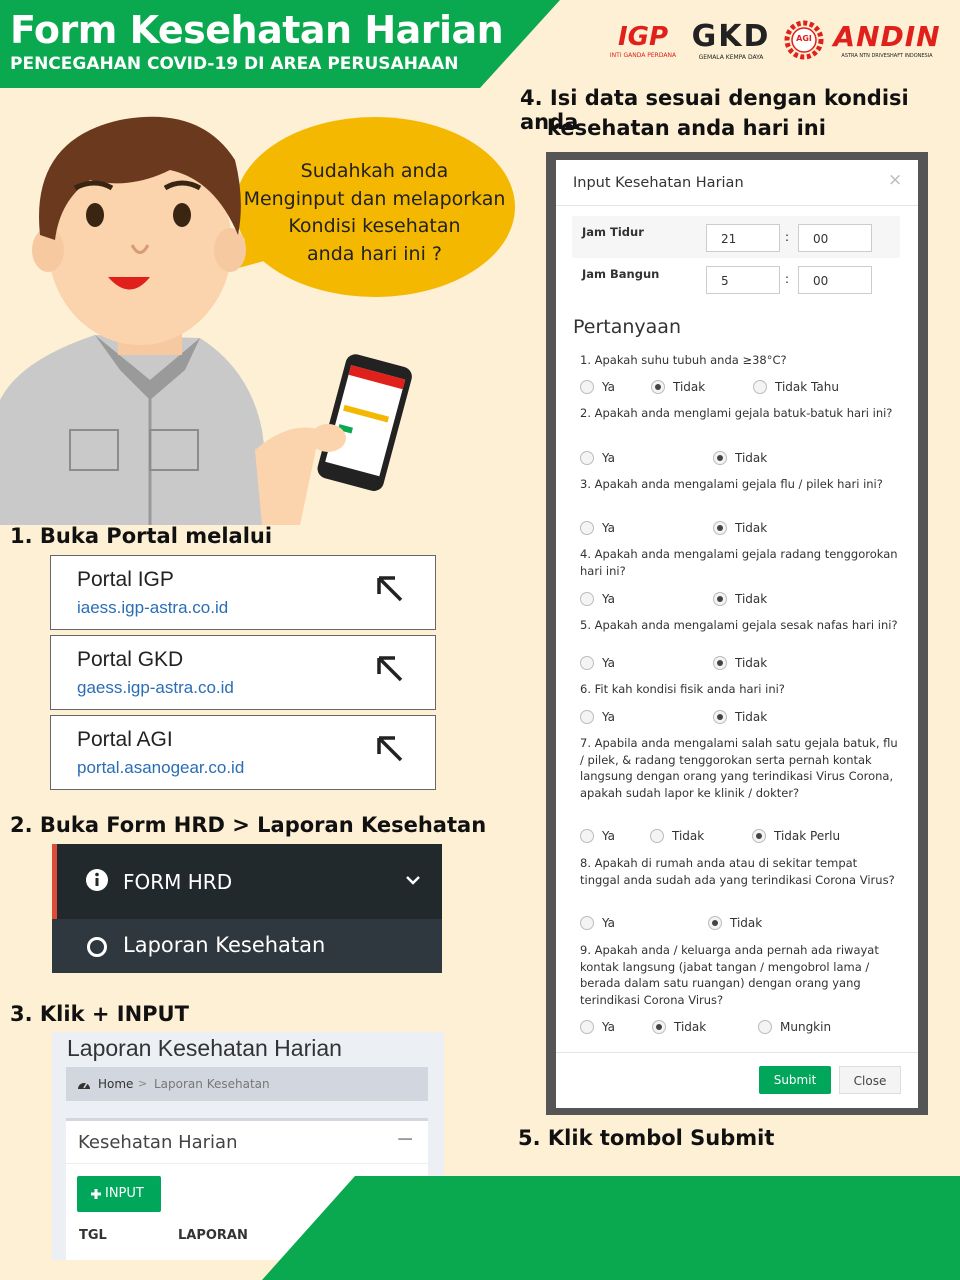 The height and width of the screenshot is (1280, 960). What do you see at coordinates (155, 688) in the screenshot?
I see `portal-url: gaess.igp-astra.co.id` at bounding box center [155, 688].